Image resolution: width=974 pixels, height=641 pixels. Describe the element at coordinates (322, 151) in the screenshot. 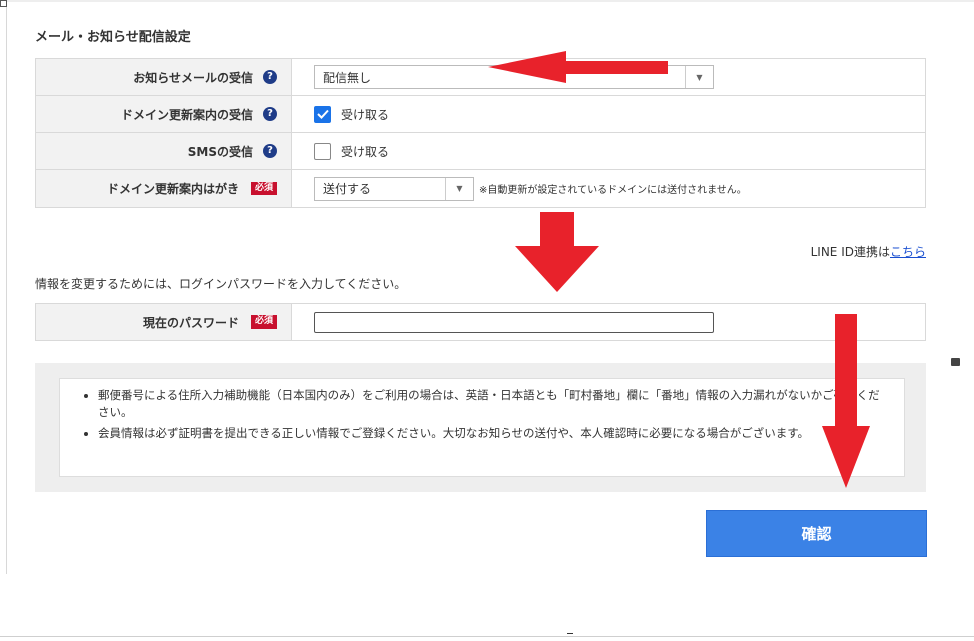

I see `sms-checkbox` at that location.